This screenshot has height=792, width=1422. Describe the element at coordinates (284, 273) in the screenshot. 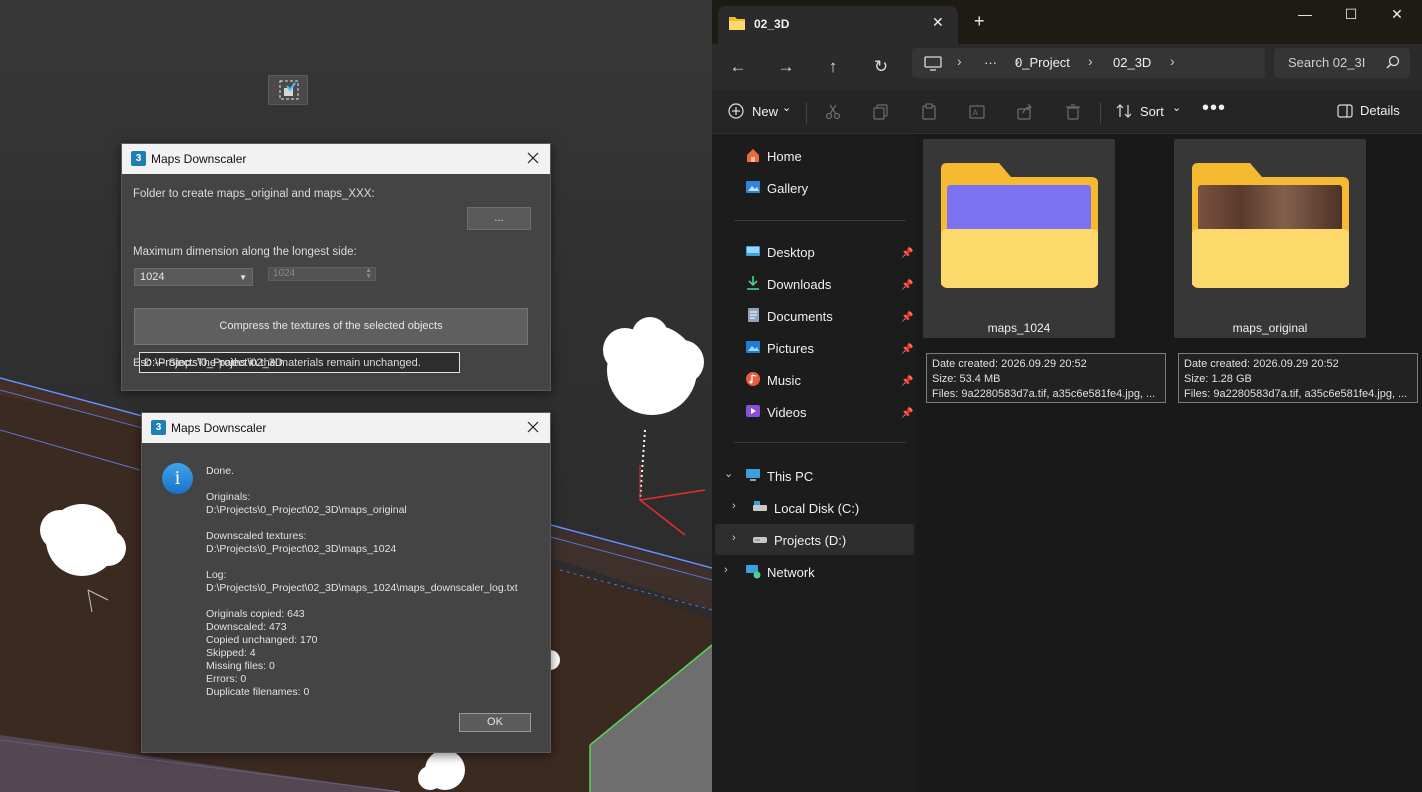

I see `spinner-value: 1024` at that location.